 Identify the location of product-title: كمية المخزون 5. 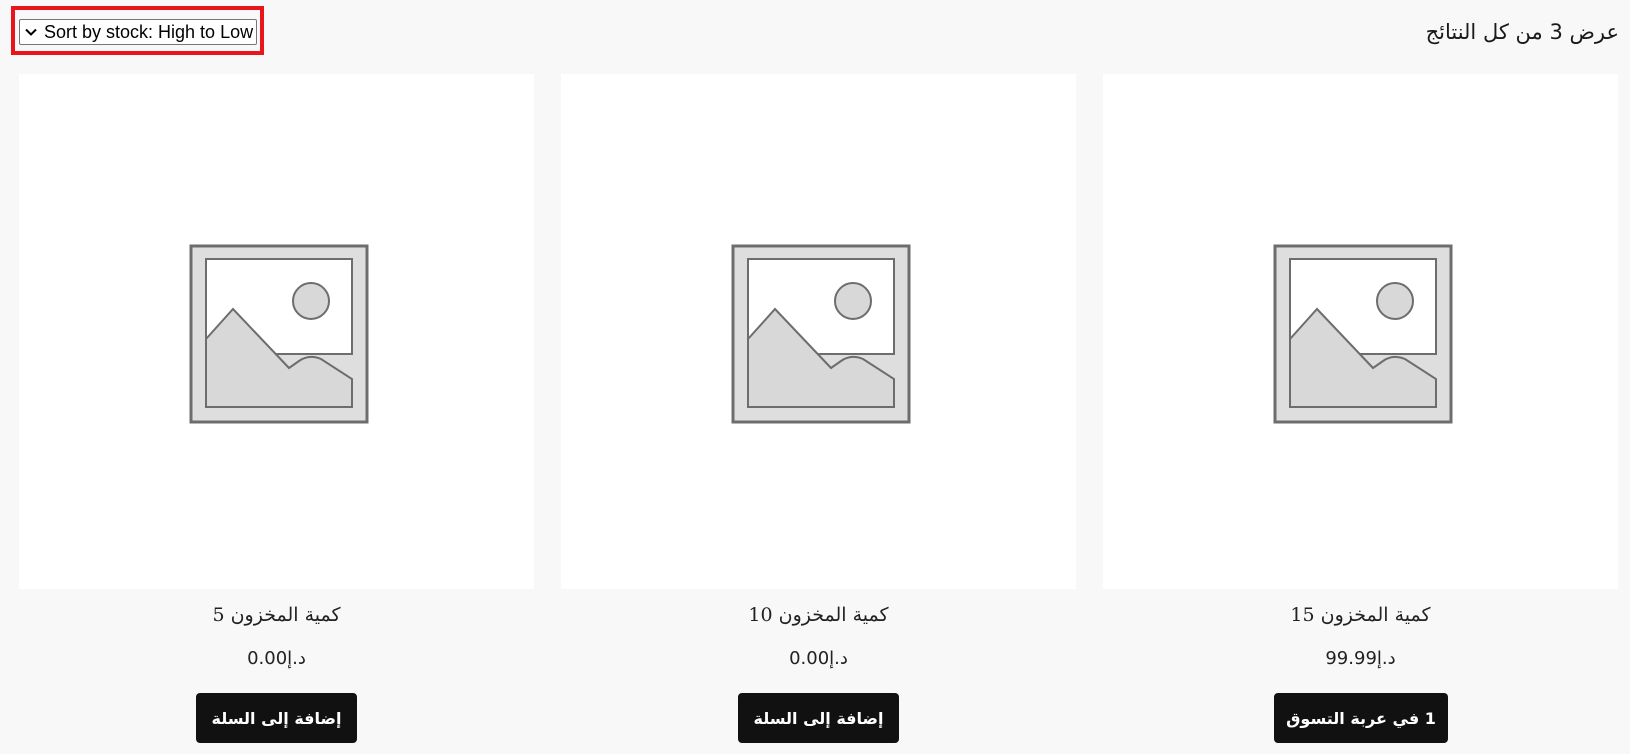
(276, 615).